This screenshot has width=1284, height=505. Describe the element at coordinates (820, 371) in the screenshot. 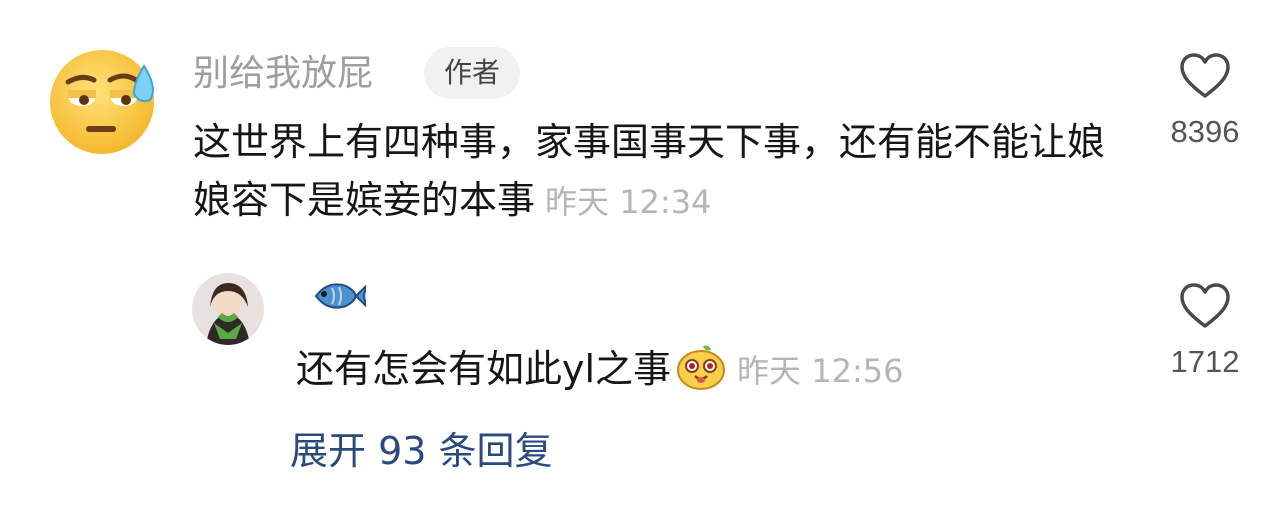

I see `reply-time: 昨天 12:56` at that location.